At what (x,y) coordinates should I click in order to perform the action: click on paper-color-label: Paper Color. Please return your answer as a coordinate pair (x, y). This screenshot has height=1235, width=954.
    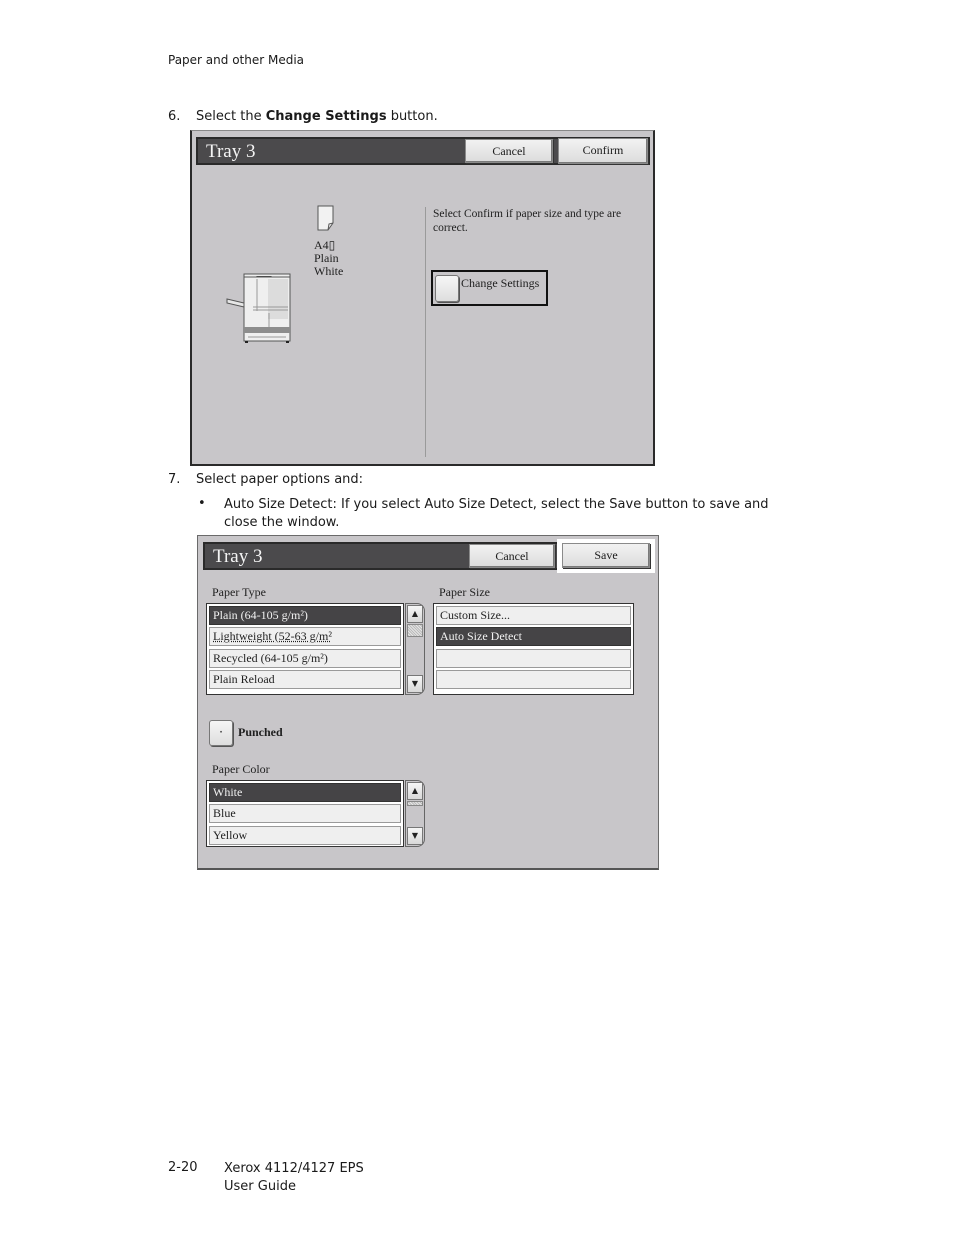
    Looking at the image, I should click on (241, 769).